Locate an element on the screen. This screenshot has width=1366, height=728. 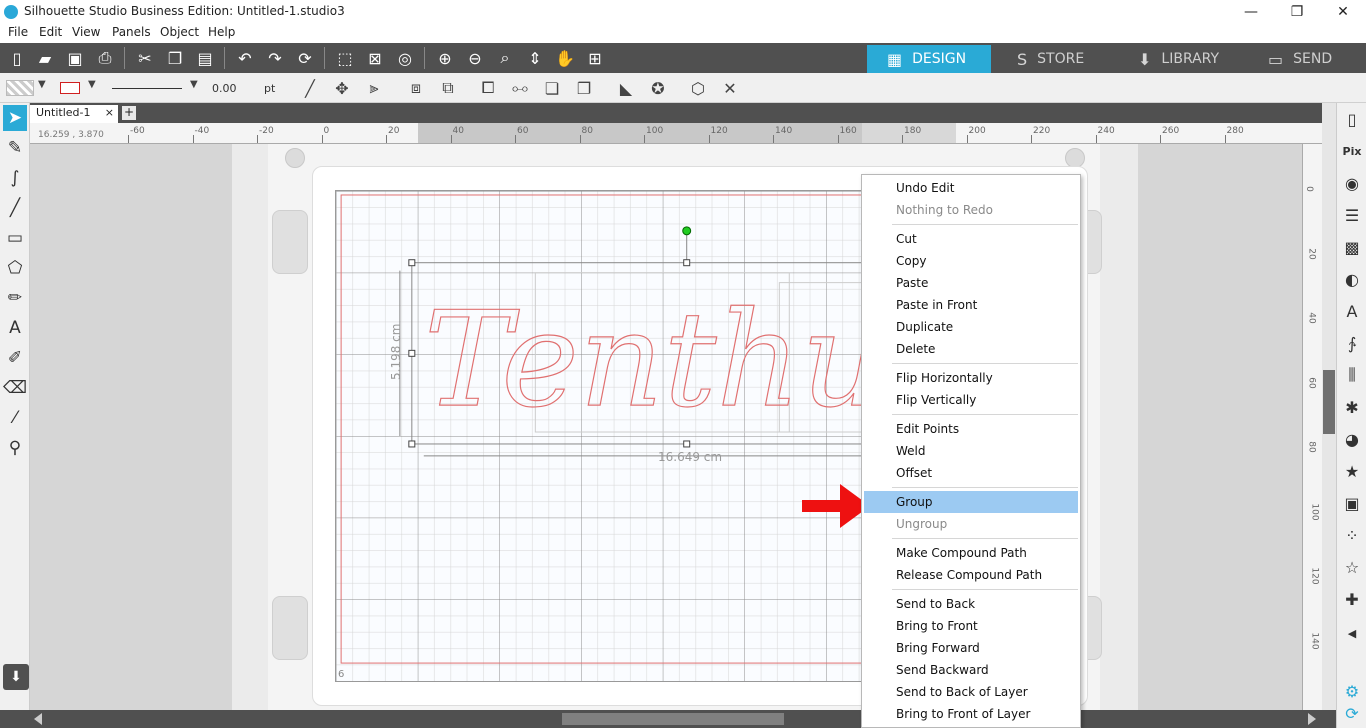
transparency-icon: ◐ is located at coordinates (1352, 279).